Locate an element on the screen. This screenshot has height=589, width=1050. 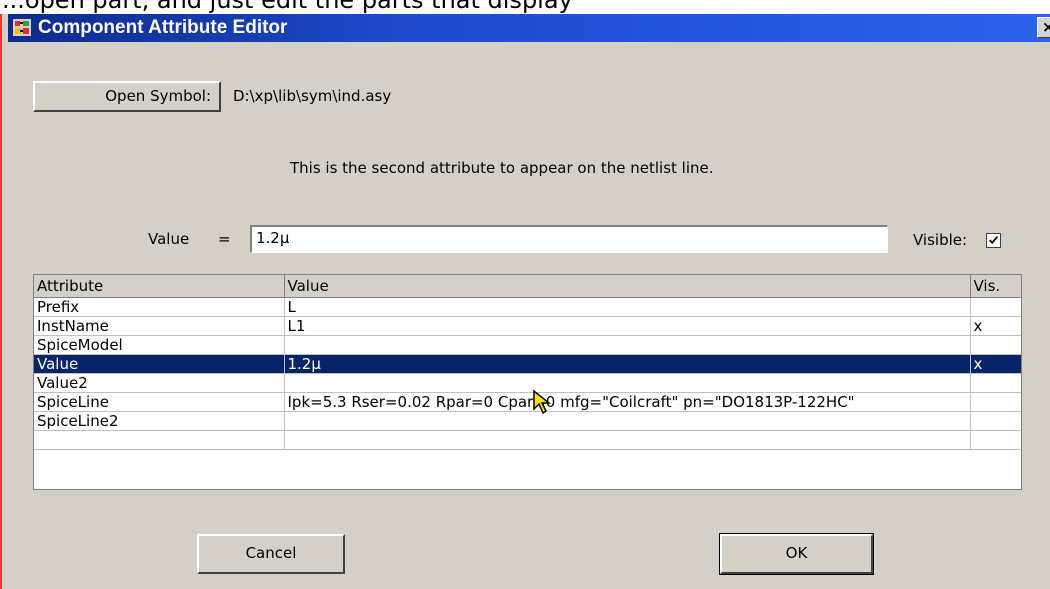
attribute-cell: SpiceModel is located at coordinates (159, 345).